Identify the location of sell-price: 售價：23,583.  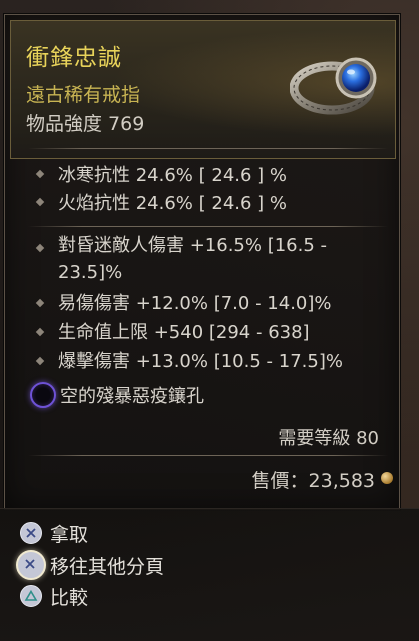
(313, 481).